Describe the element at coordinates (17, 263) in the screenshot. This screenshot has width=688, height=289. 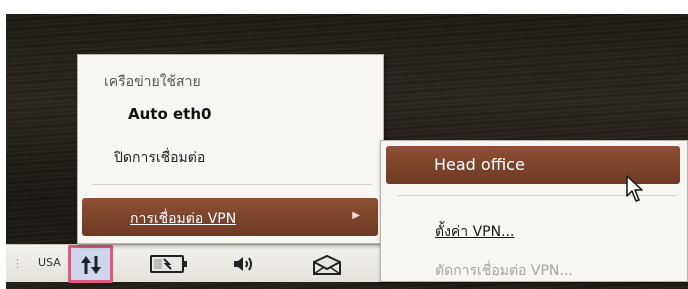
I see `panel-drag-handle: ⋮` at that location.